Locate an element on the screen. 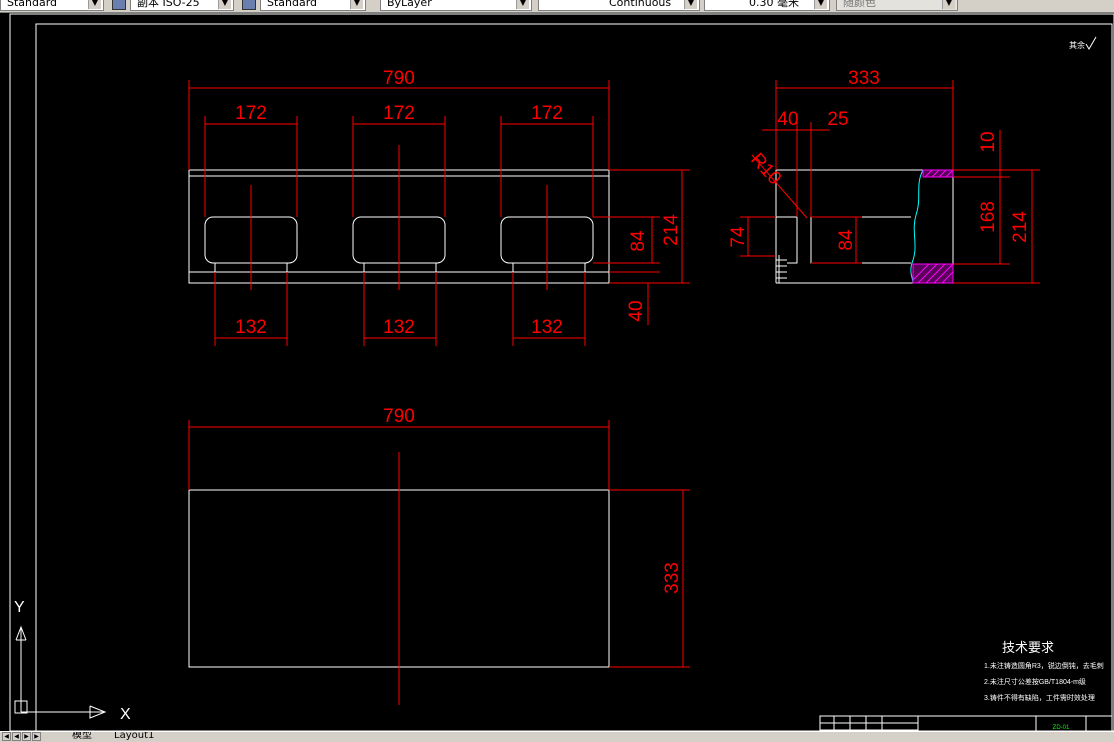  tab-layout1: Layout1 is located at coordinates (134, 736).